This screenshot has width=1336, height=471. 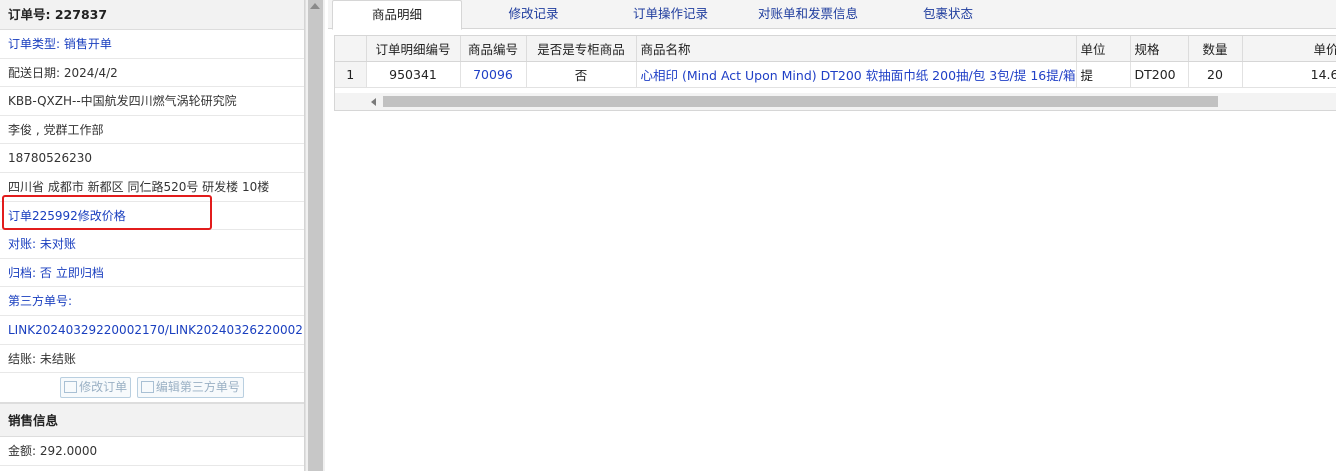 What do you see at coordinates (103, 387) in the screenshot?
I see `edit-order-label: 修改订单` at bounding box center [103, 387].